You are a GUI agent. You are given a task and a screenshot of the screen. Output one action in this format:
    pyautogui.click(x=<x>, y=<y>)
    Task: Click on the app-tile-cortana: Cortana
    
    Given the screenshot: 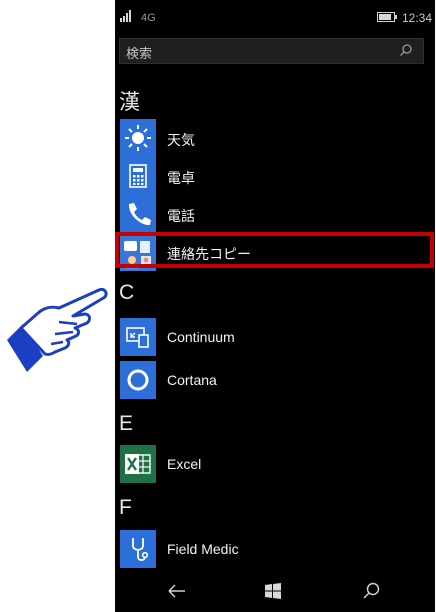 What is the action you would take?
    pyautogui.click(x=270, y=380)
    